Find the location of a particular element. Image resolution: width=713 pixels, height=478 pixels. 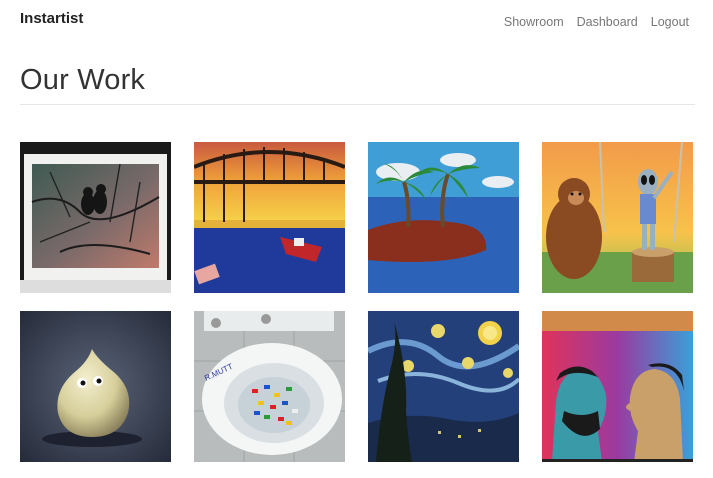

brand-link: Instartist is located at coordinates (51, 18).